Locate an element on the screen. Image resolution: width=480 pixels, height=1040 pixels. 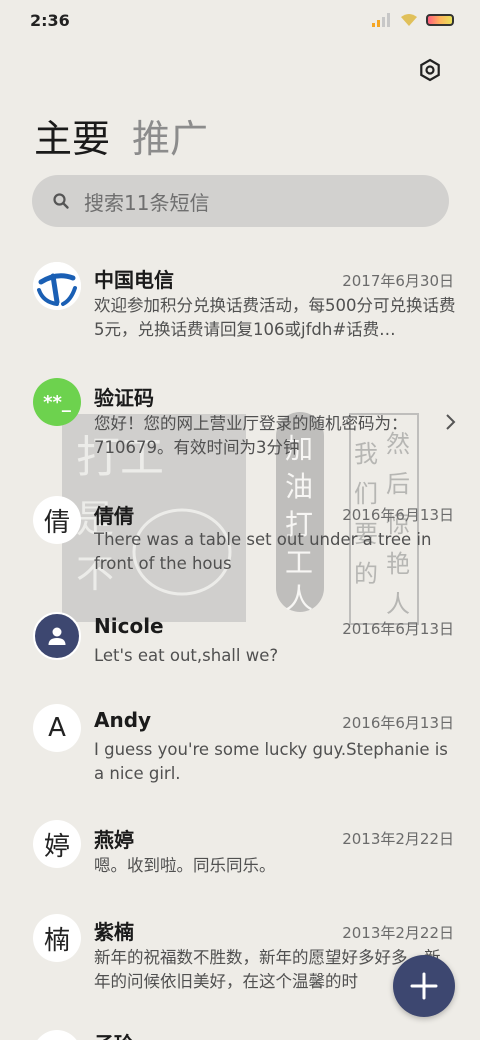
signal-icon is located at coordinates (381, 20).